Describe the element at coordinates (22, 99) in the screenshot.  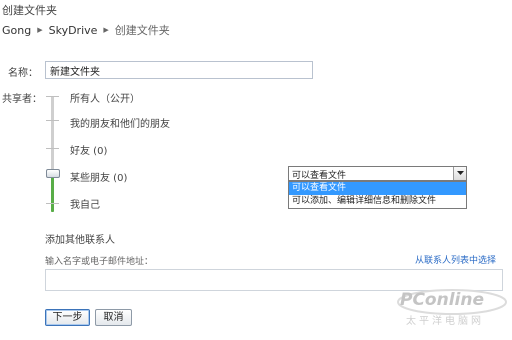
I see `sharer-label: 共享者：` at that location.